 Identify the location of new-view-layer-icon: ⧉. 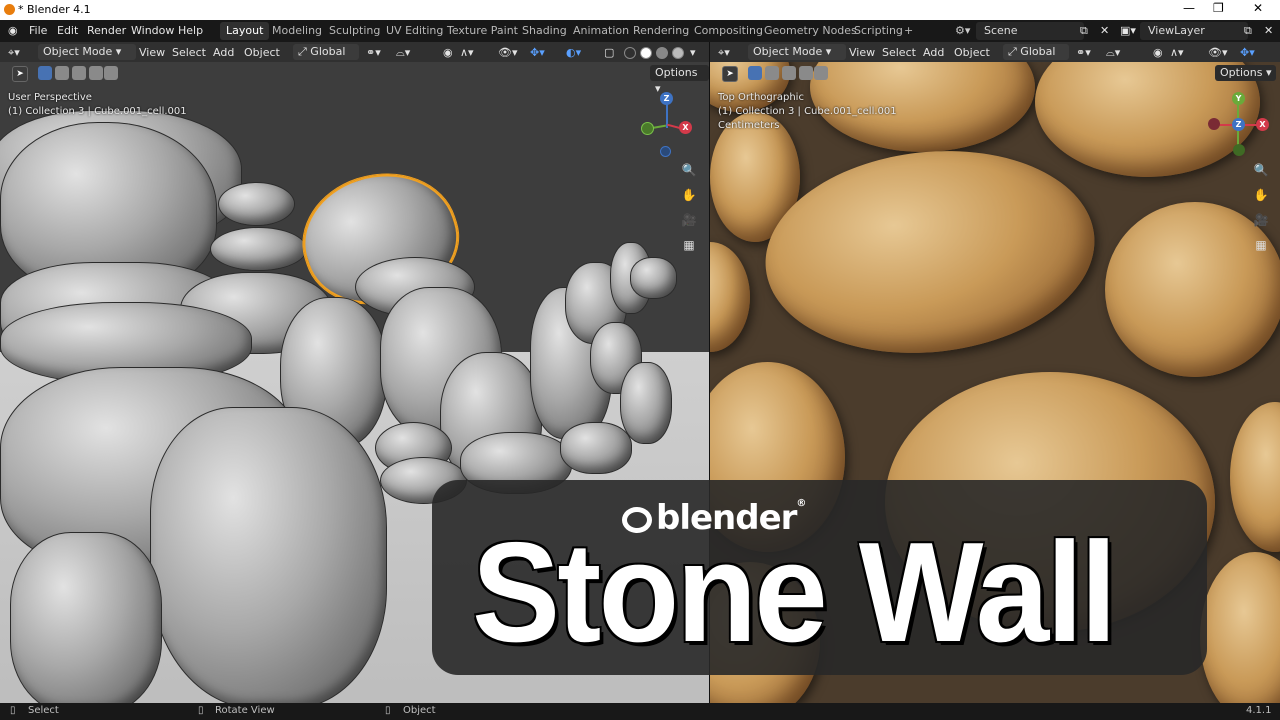
(1248, 31).